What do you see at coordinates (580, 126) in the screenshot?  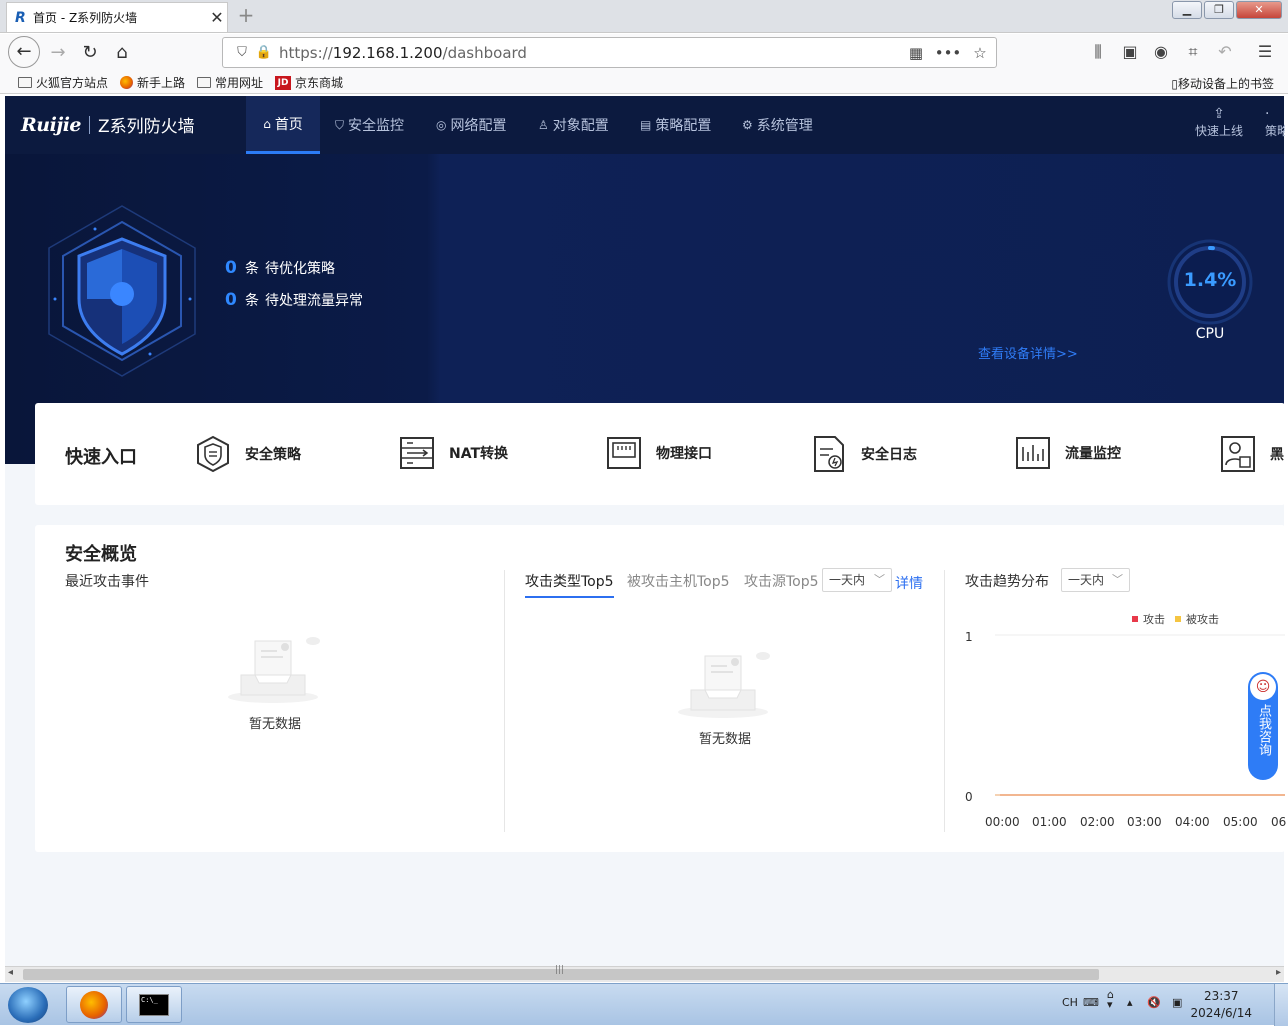 I see `menu-label: 对象配置` at bounding box center [580, 126].